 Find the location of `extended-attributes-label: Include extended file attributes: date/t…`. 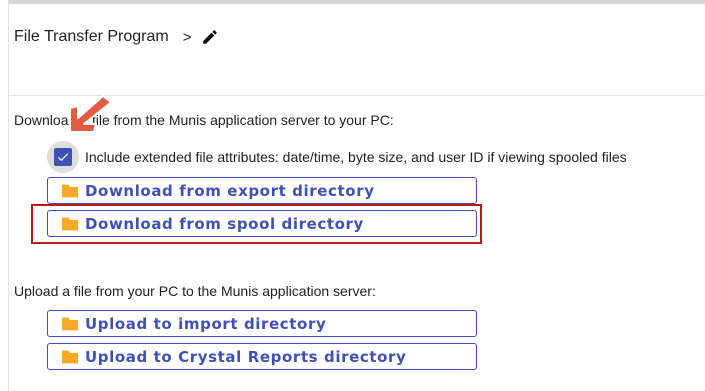

extended-attributes-label: Include extended file attributes: date/t… is located at coordinates (356, 157).